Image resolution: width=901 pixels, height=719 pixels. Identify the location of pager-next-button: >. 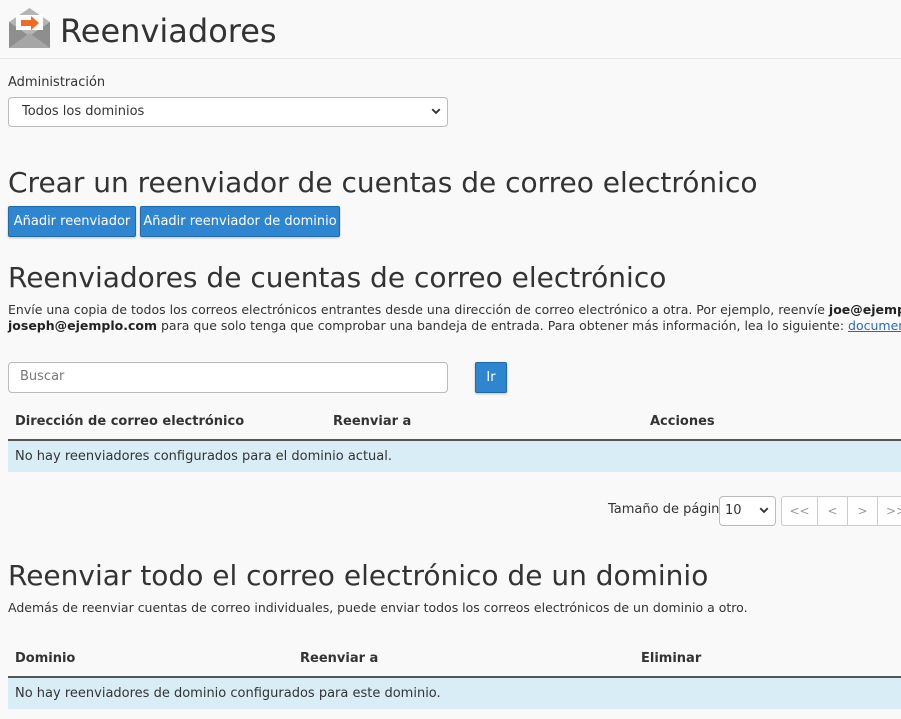
(862, 511).